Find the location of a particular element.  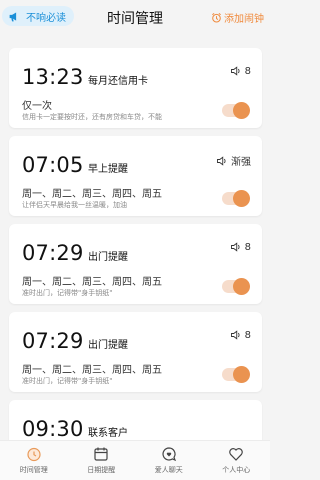

add-alarm-button: 添加闹钟 is located at coordinates (237, 17).